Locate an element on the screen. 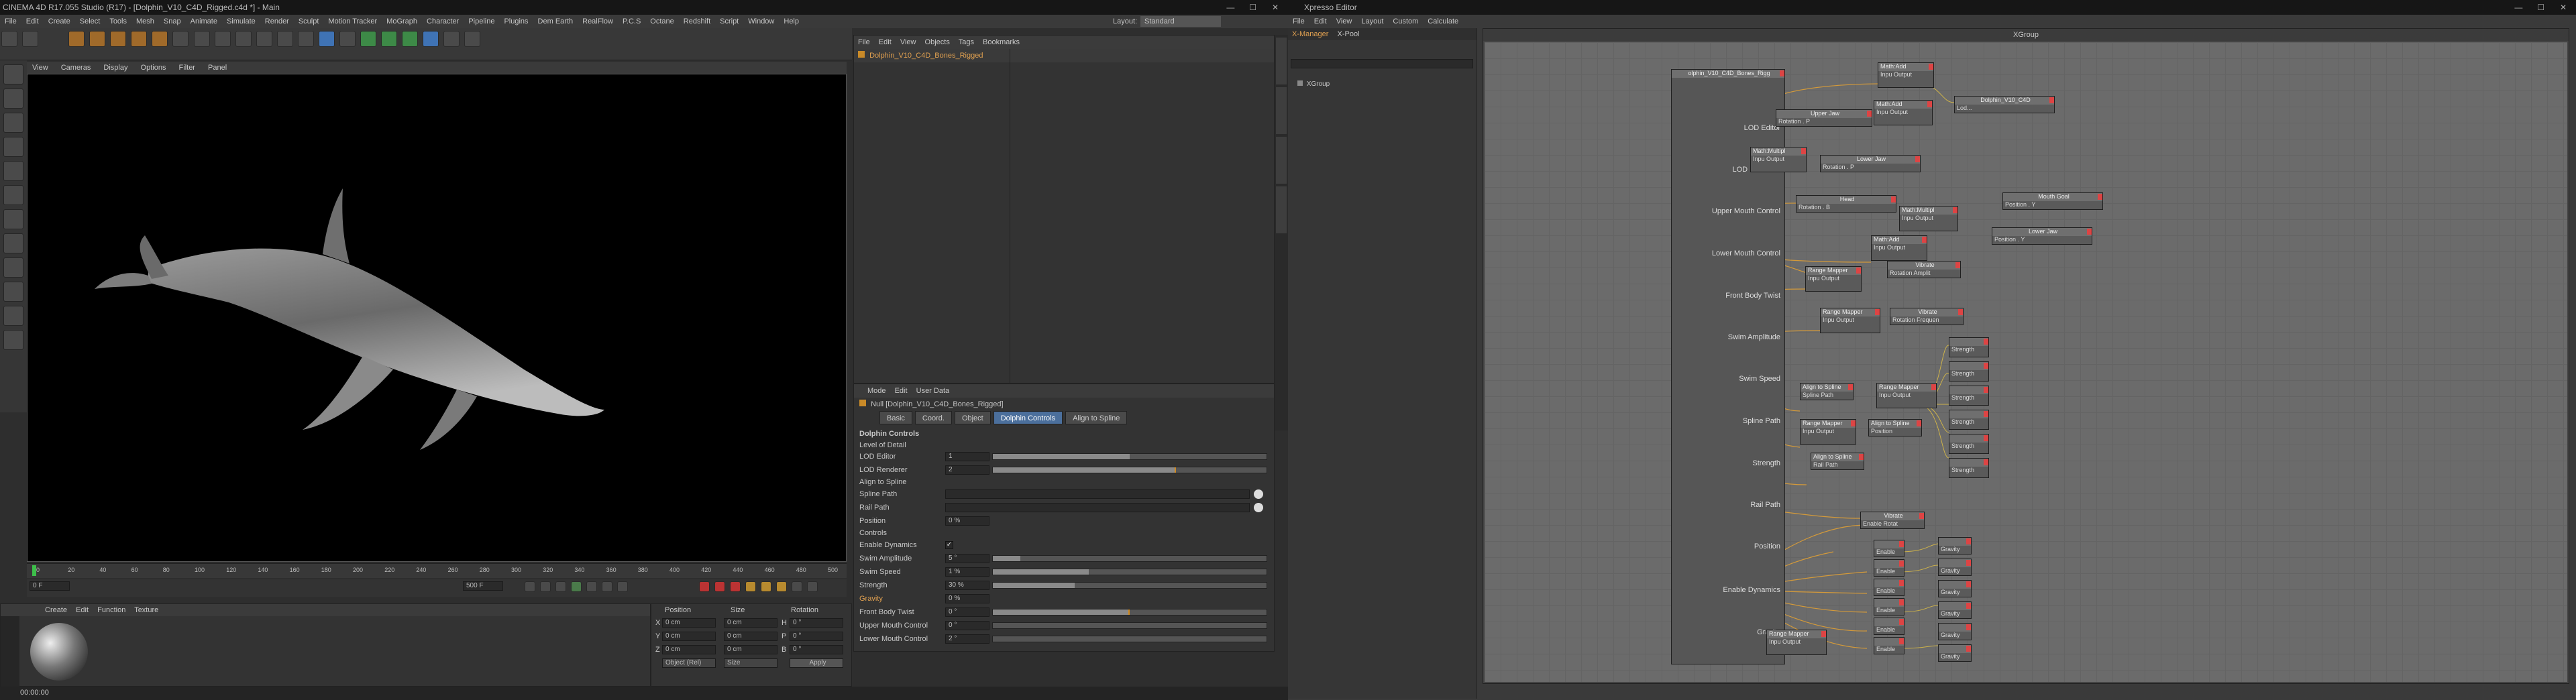 Image resolution: width=2576 pixels, height=700 pixels. rotate-icon is located at coordinates (139, 39).